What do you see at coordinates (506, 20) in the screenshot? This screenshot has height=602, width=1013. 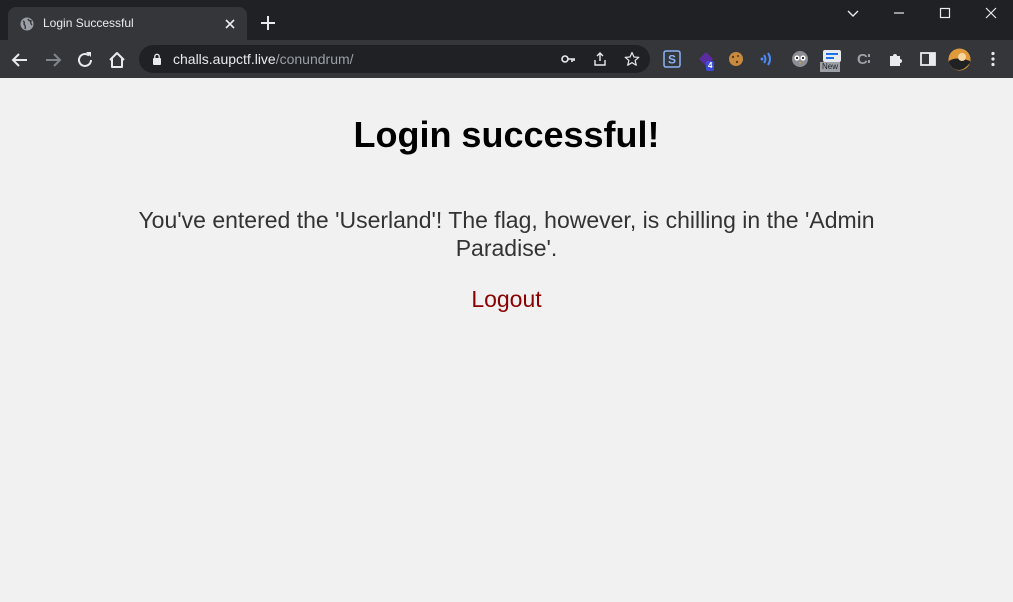 I see `tab-strip: Login Successful` at bounding box center [506, 20].